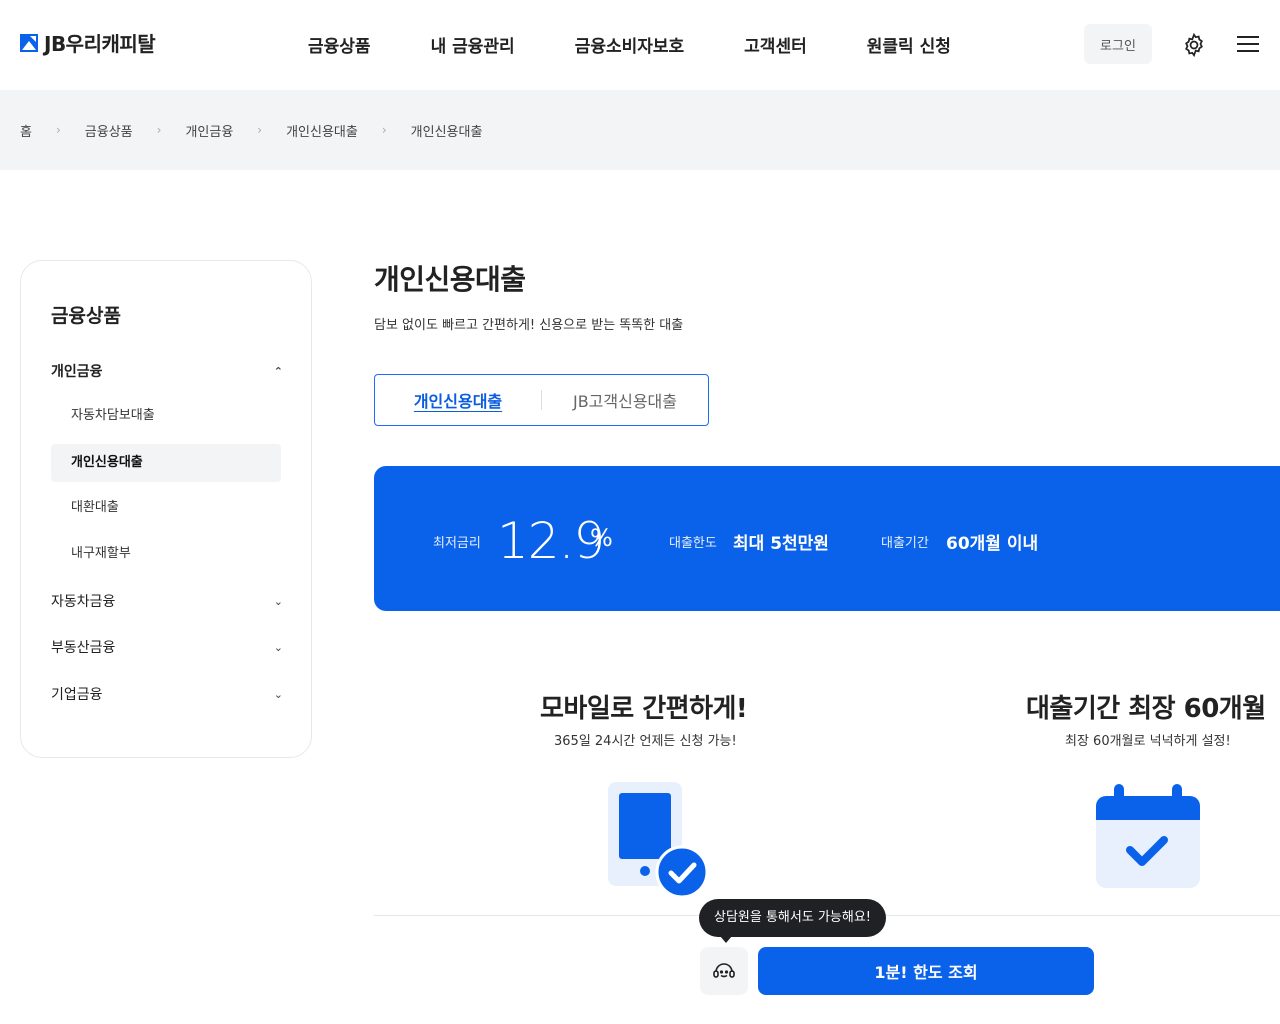 This screenshot has width=1280, height=1024. I want to click on rate-unit: %, so click(601, 538).